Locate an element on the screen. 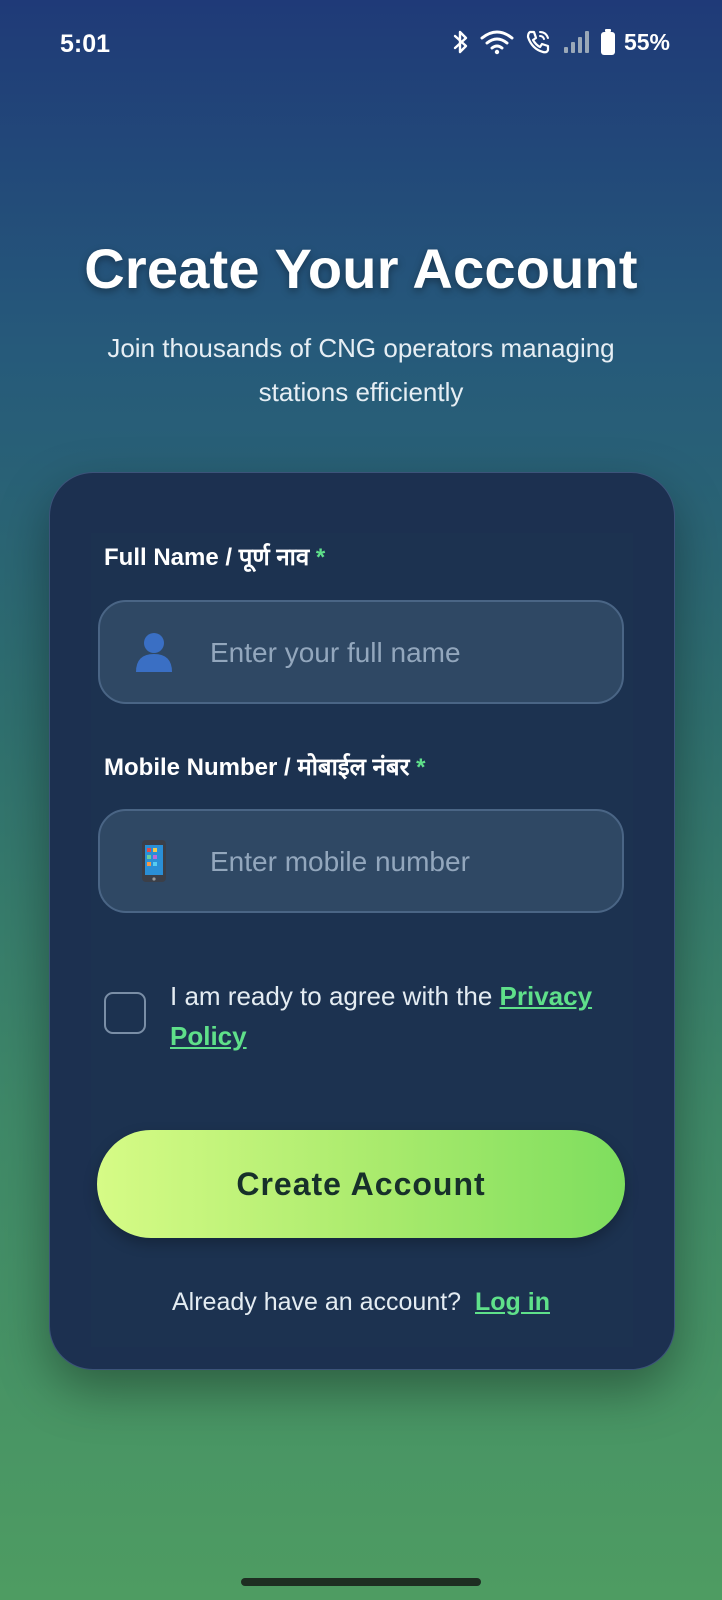 Image resolution: width=722 pixels, height=1600 pixels. full-name-field is located at coordinates (361, 652).